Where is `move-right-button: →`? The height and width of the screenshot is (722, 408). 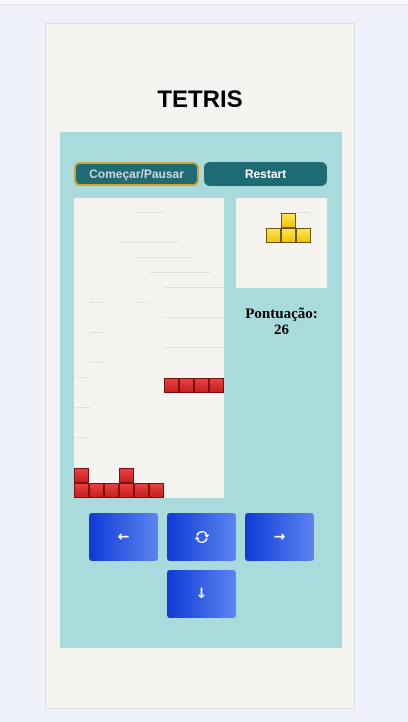 move-right-button: → is located at coordinates (279, 537).